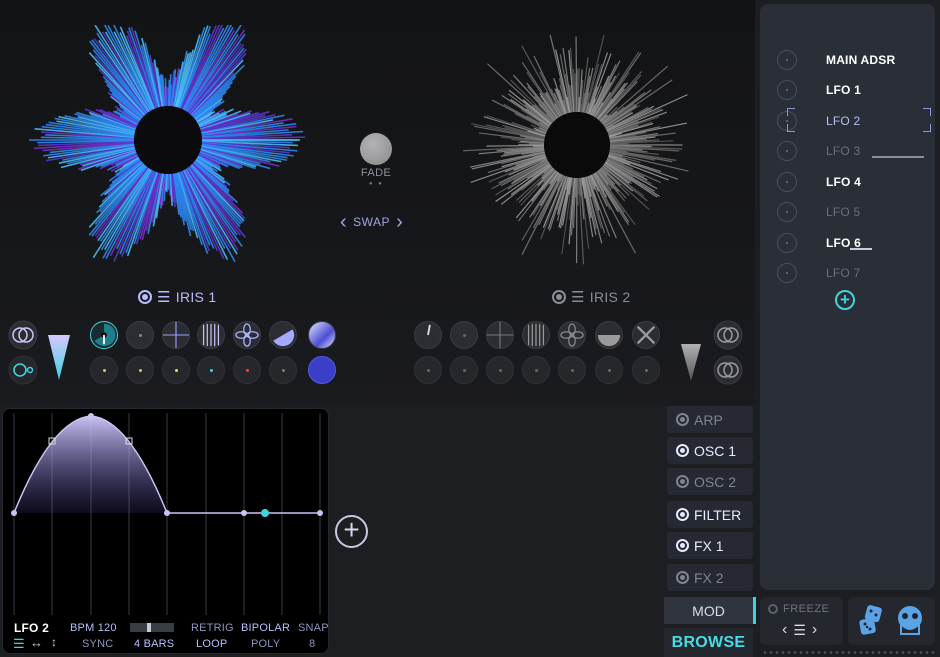 This screenshot has height=657, width=940. I want to click on iris-1-gradient-icon, so click(322, 335).